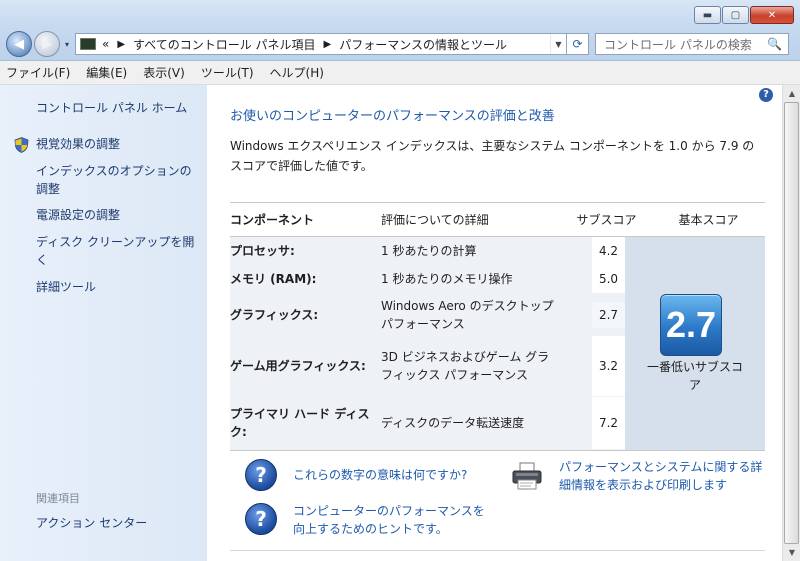  I want to click on print-details-link: パフォーマンスとシステムに関する詳細情報を表示および印刷します, so click(665, 476).